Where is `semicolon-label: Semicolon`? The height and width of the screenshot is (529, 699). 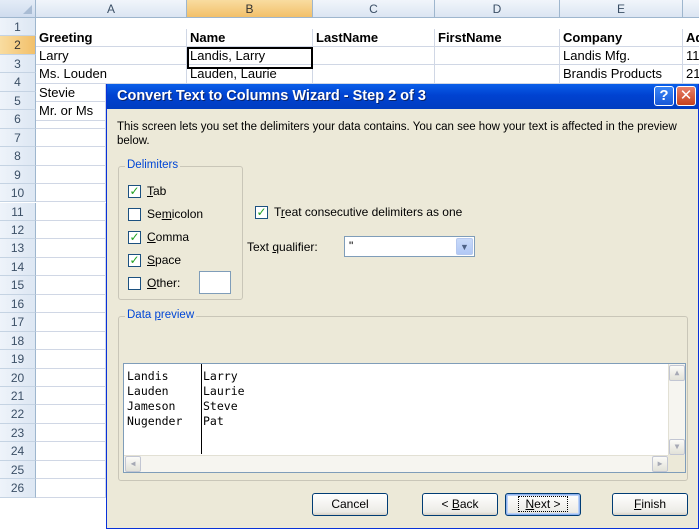
semicolon-label: Semicolon is located at coordinates (175, 214).